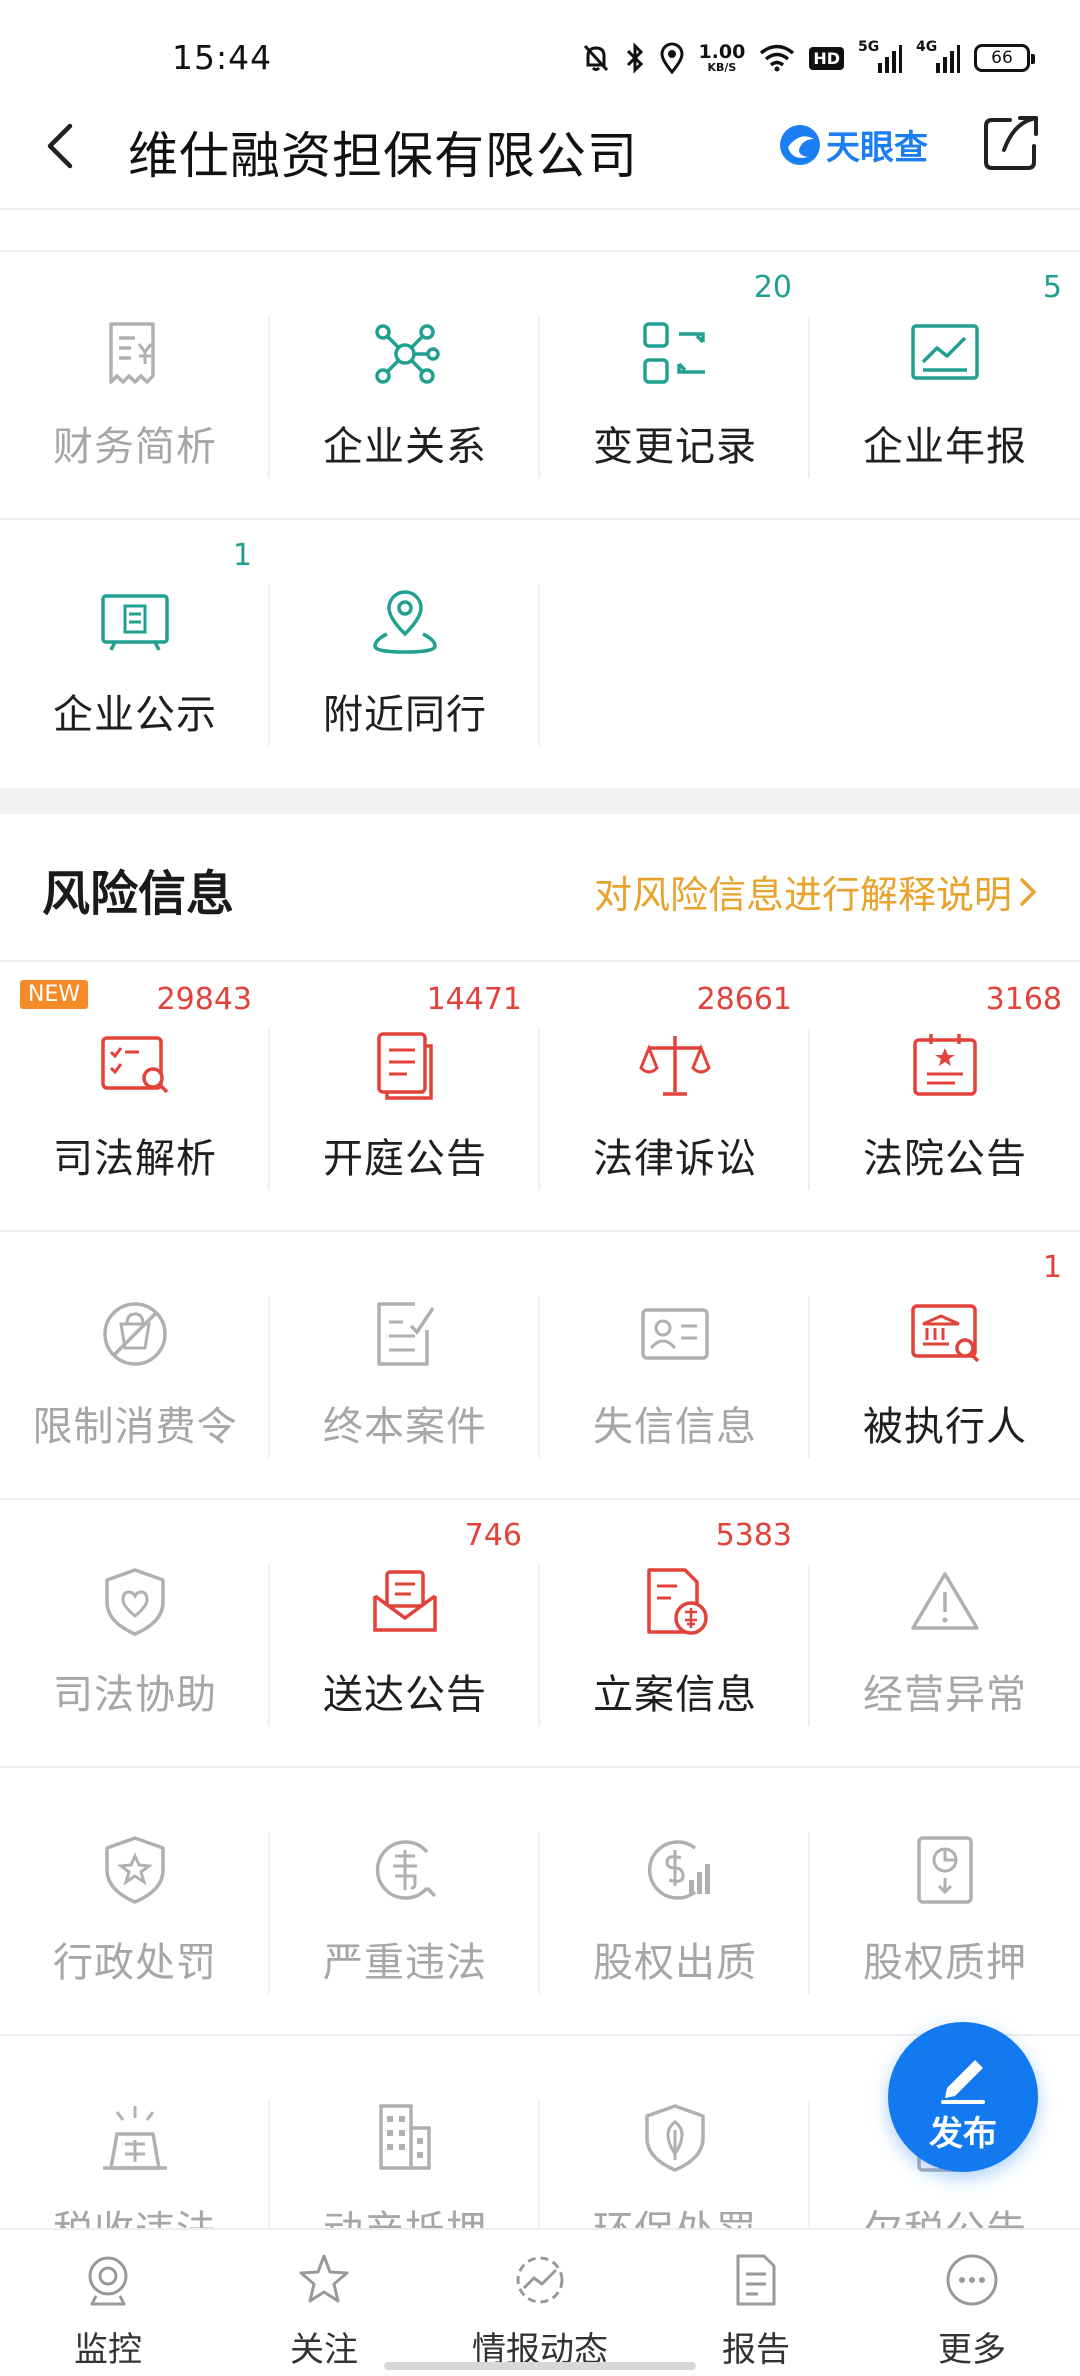 The image size is (1080, 2376). I want to click on back-arrow-icon, so click(62, 146).